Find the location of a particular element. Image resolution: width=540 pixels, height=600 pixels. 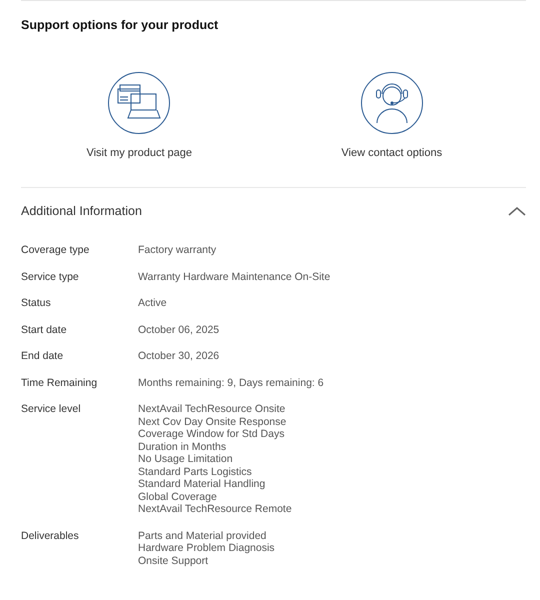

field-value: Months remaining: 9, Days remaining: 6 is located at coordinates (231, 382).